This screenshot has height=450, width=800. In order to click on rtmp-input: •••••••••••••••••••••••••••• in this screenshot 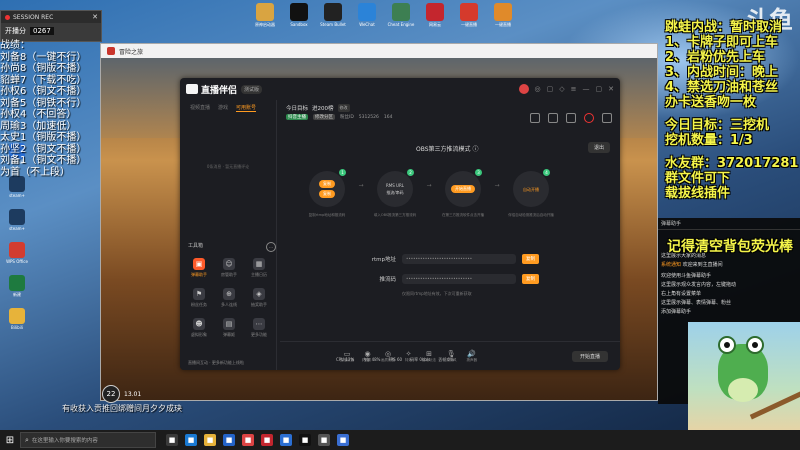, I will do `click(459, 259)`.